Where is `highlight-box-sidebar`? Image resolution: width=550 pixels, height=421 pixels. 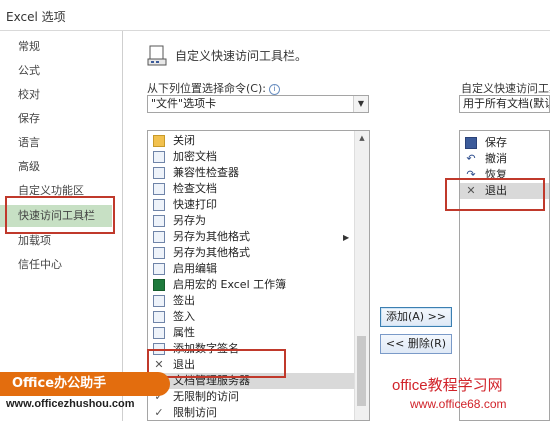
highlight-box-sidebar is located at coordinates (60, 215).